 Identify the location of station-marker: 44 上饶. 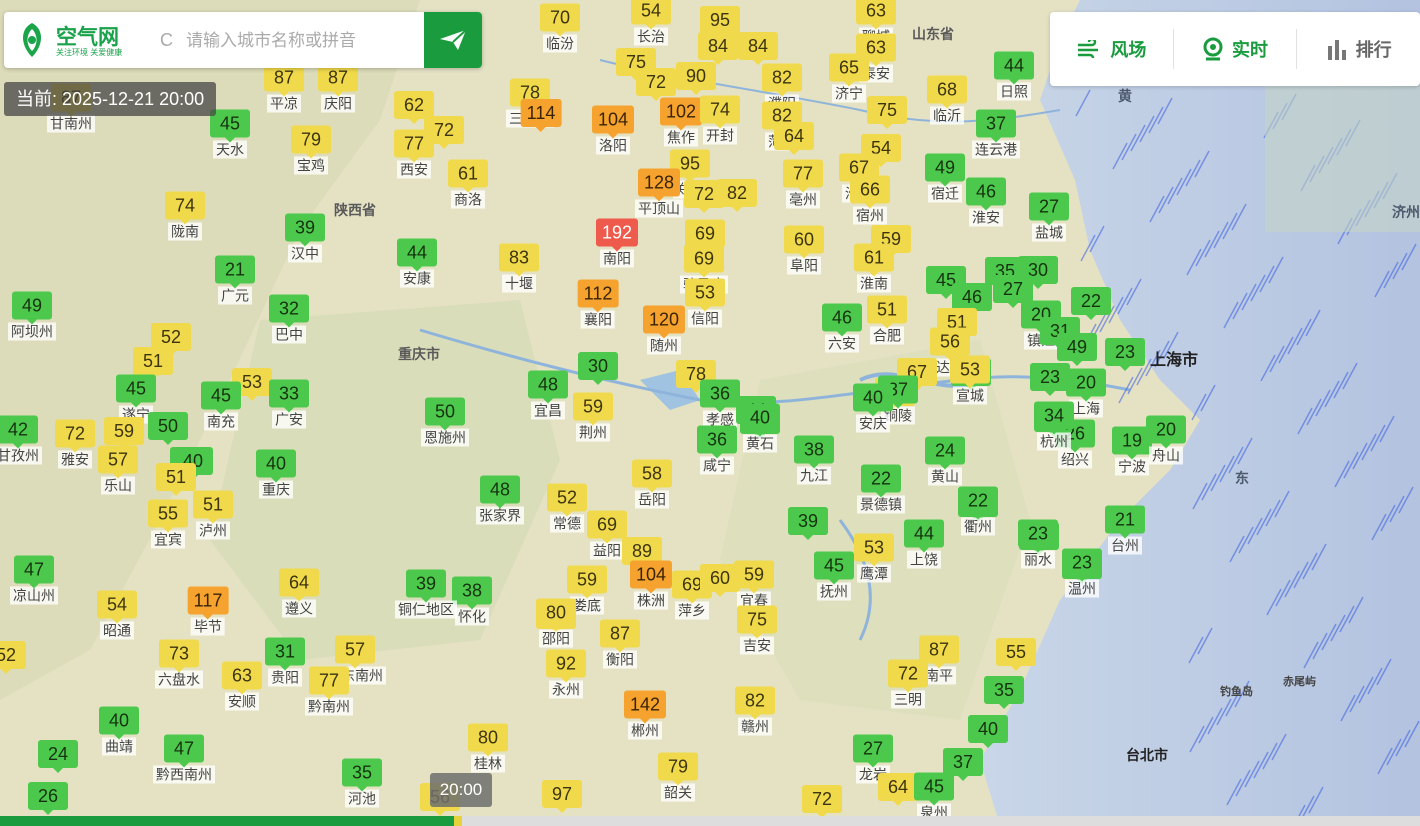
(924, 544).